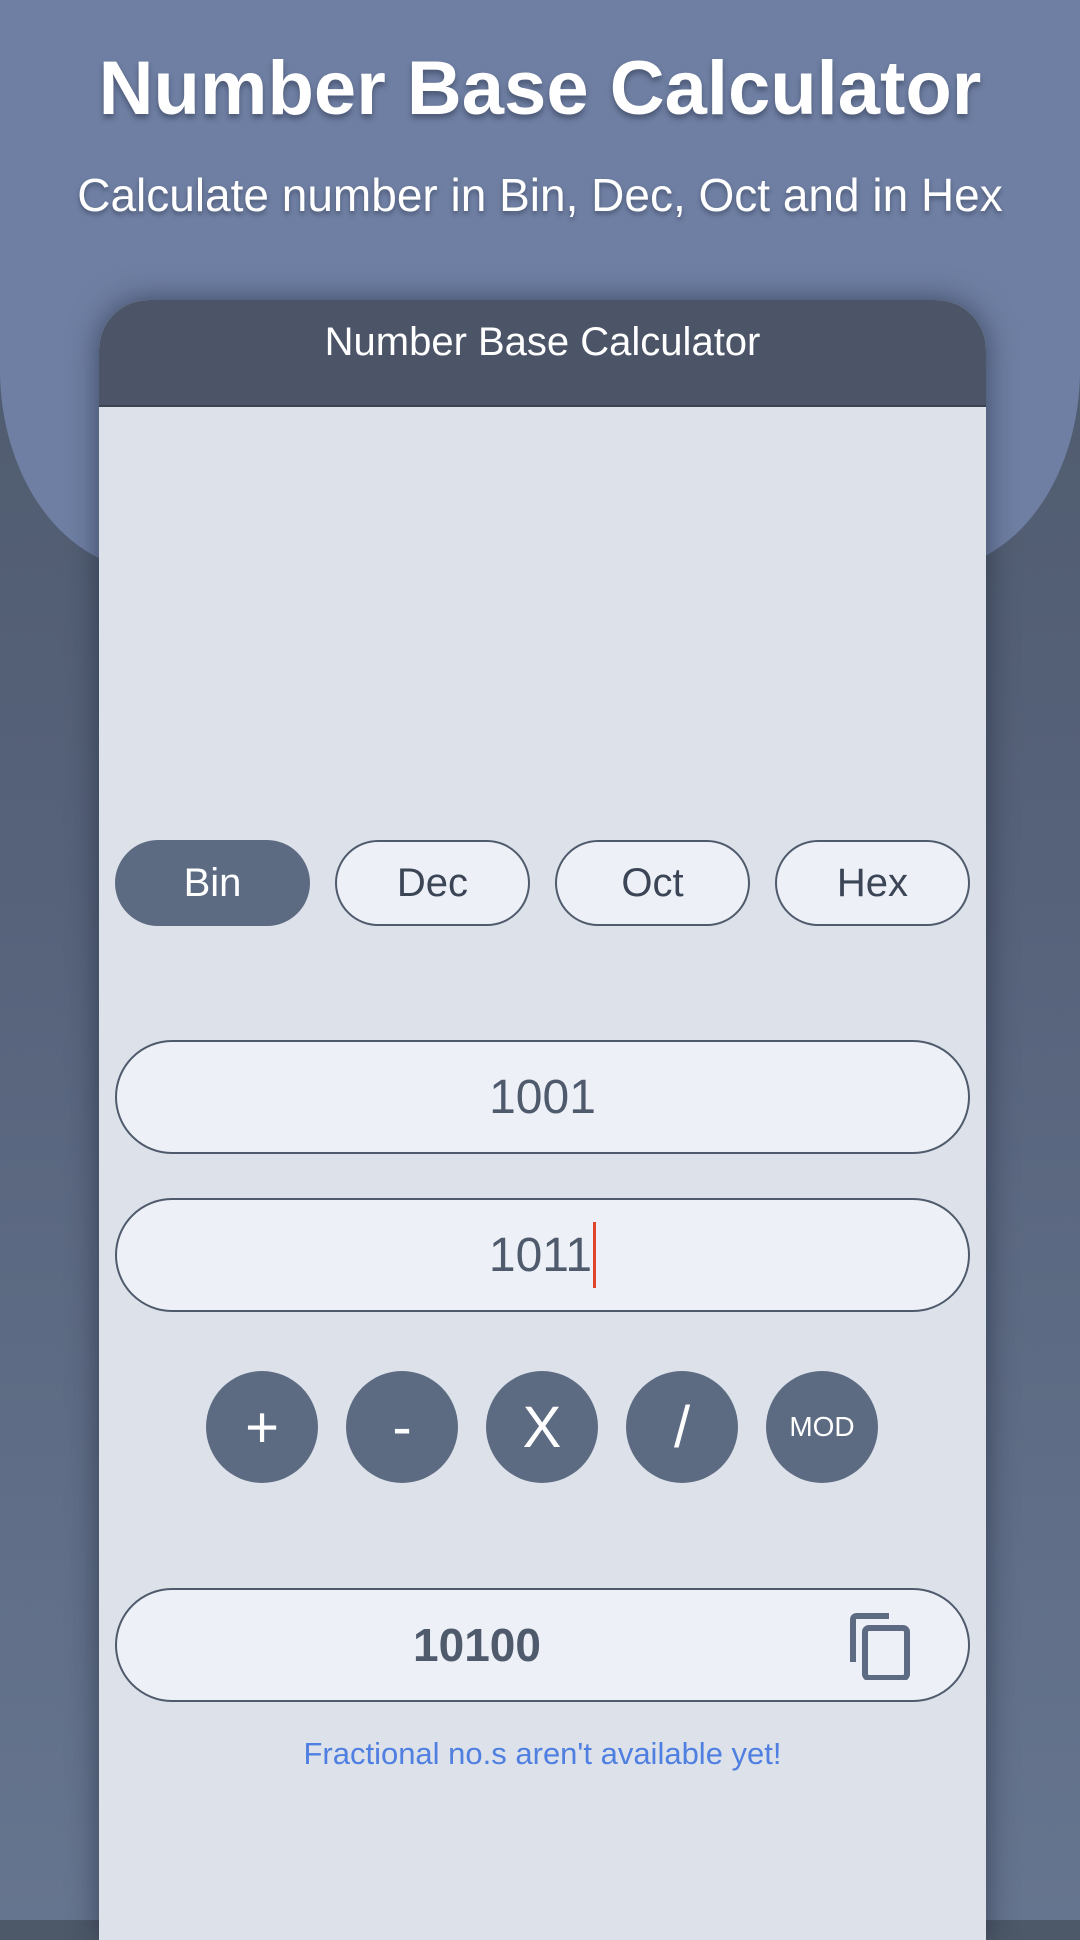 The height and width of the screenshot is (1940, 1080). What do you see at coordinates (477, 1645) in the screenshot?
I see `result-value: 10100` at bounding box center [477, 1645].